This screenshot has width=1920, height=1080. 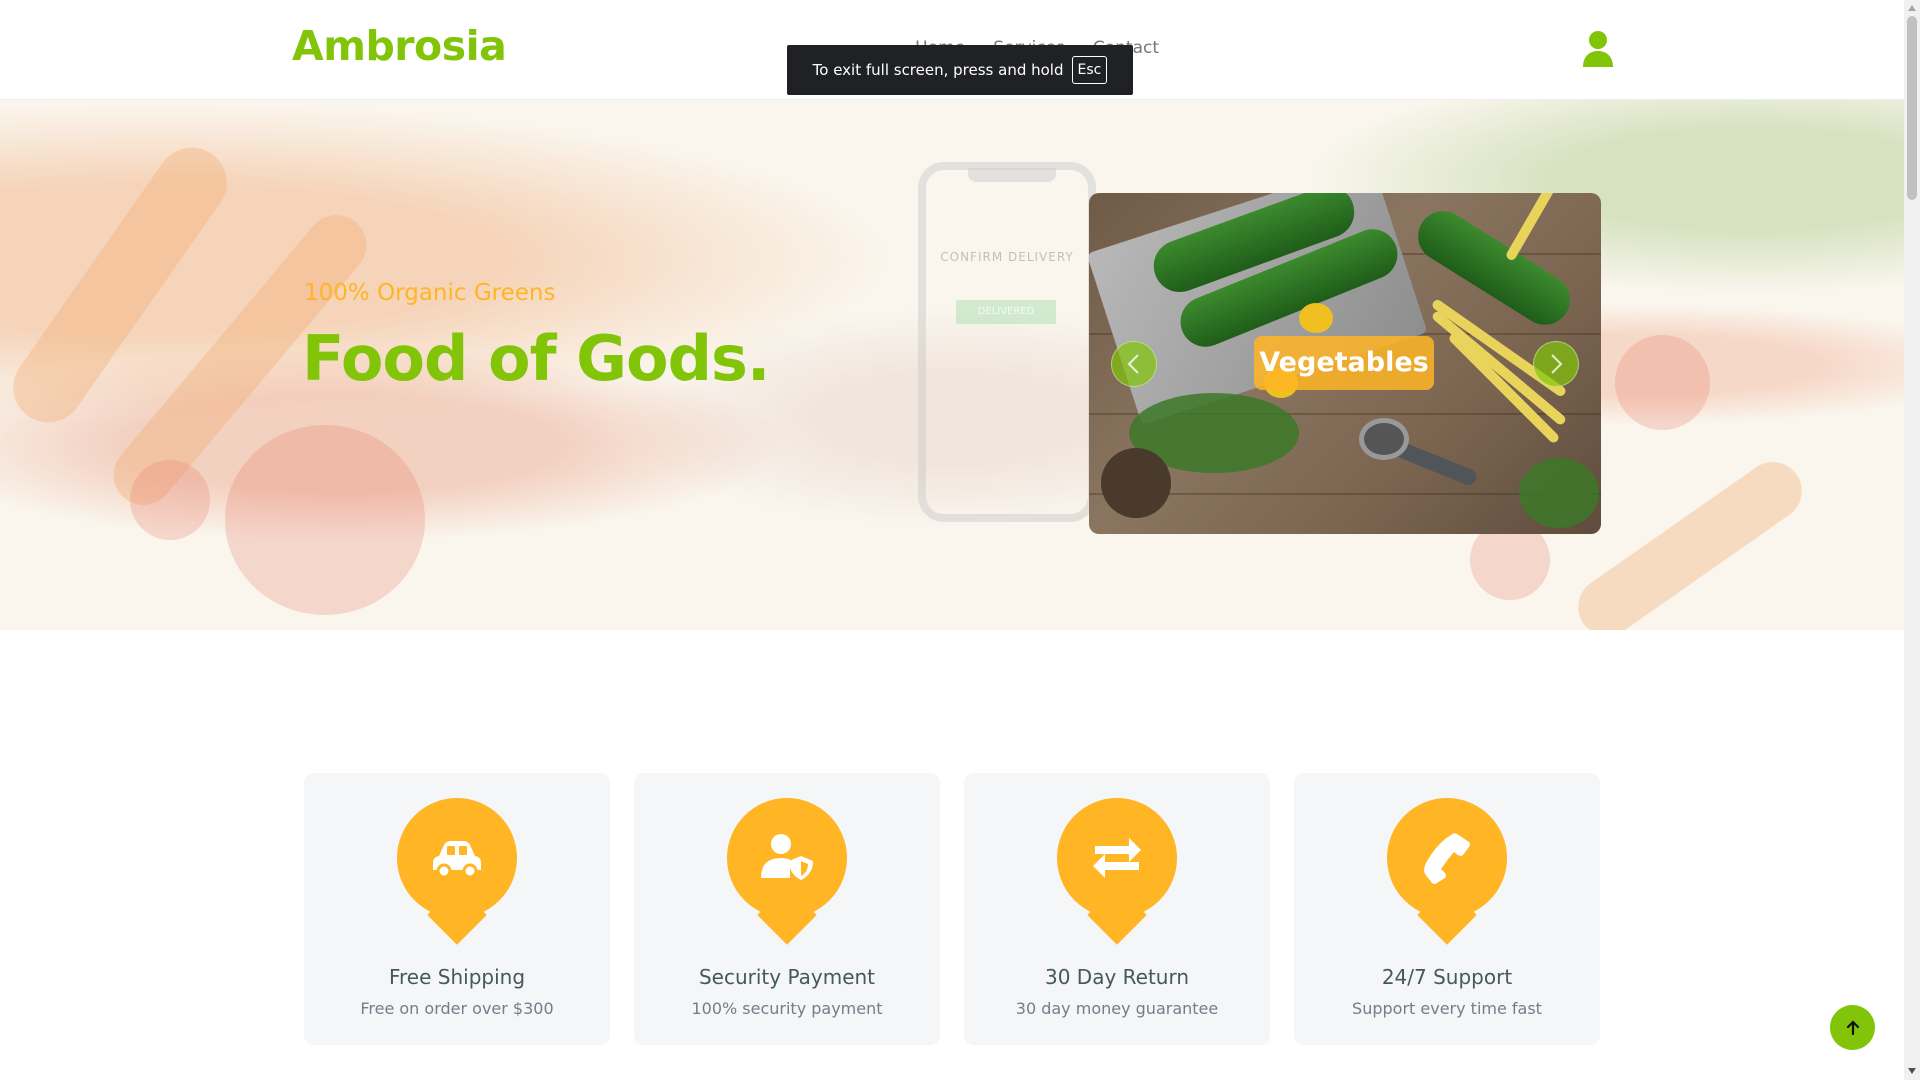 I want to click on toast-text: To exit full screen, press and hold, so click(x=938, y=70).